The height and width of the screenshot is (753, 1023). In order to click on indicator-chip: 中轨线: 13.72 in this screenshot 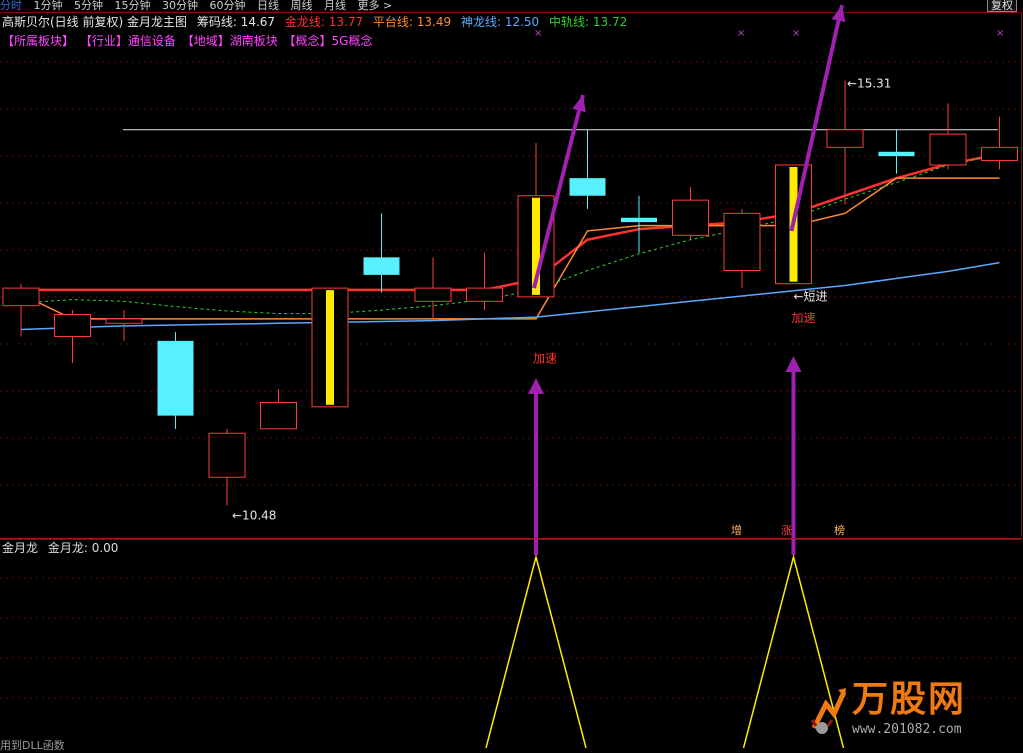, I will do `click(588, 22)`.